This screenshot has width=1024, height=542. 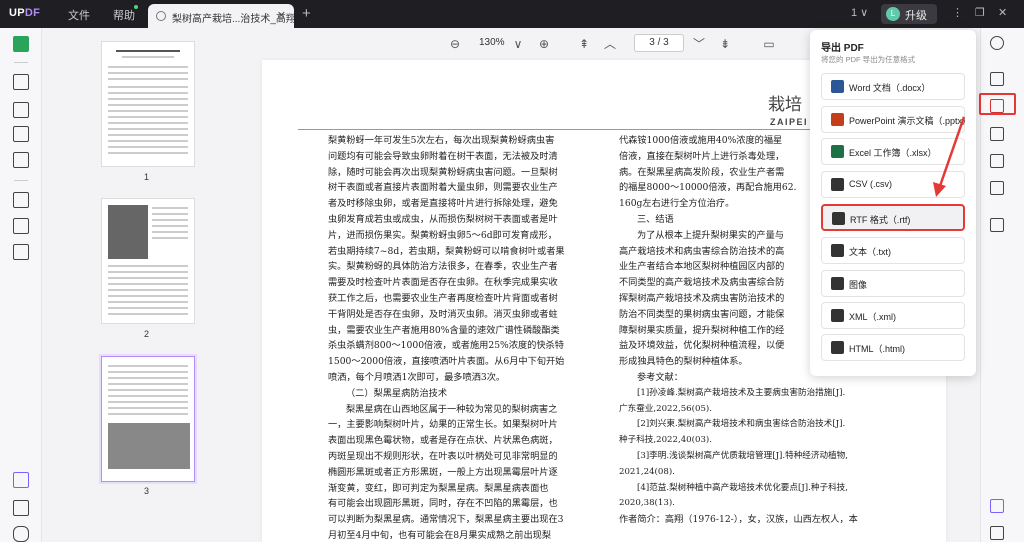 What do you see at coordinates (647, 503) in the screenshot?
I see `text-line: 2020,38(13).` at bounding box center [647, 503].